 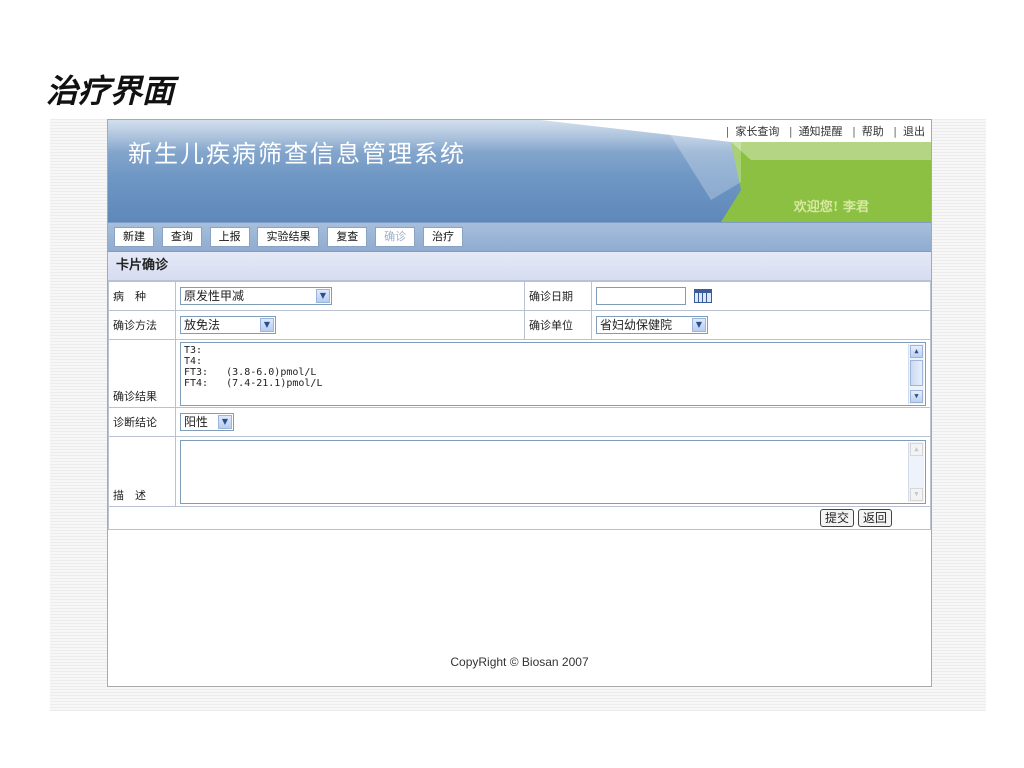 What do you see at coordinates (350, 325) in the screenshot?
I see `method-cell: 放免法 ▼` at bounding box center [350, 325].